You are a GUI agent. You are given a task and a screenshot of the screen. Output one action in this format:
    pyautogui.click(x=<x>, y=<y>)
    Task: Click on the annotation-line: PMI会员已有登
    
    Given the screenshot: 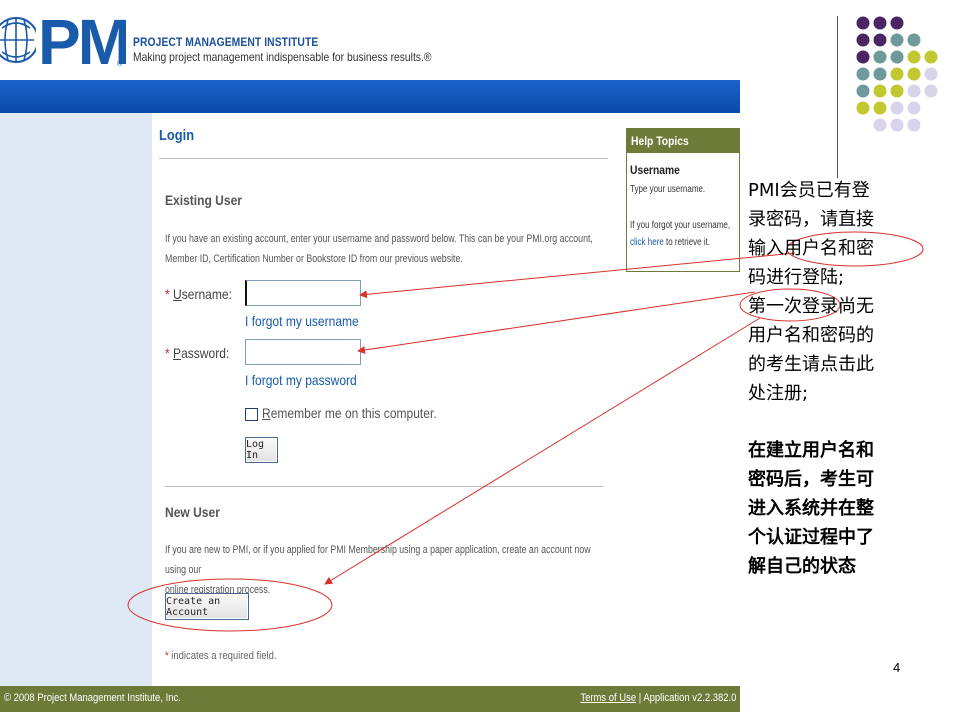 What is the action you would take?
    pyautogui.click(x=809, y=190)
    